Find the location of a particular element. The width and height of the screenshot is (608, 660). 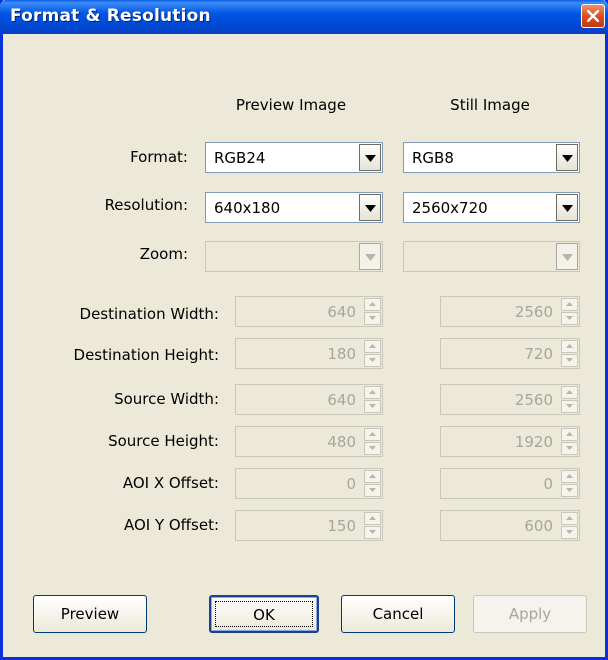

still-zoom-dropdown-button is located at coordinates (567, 256).